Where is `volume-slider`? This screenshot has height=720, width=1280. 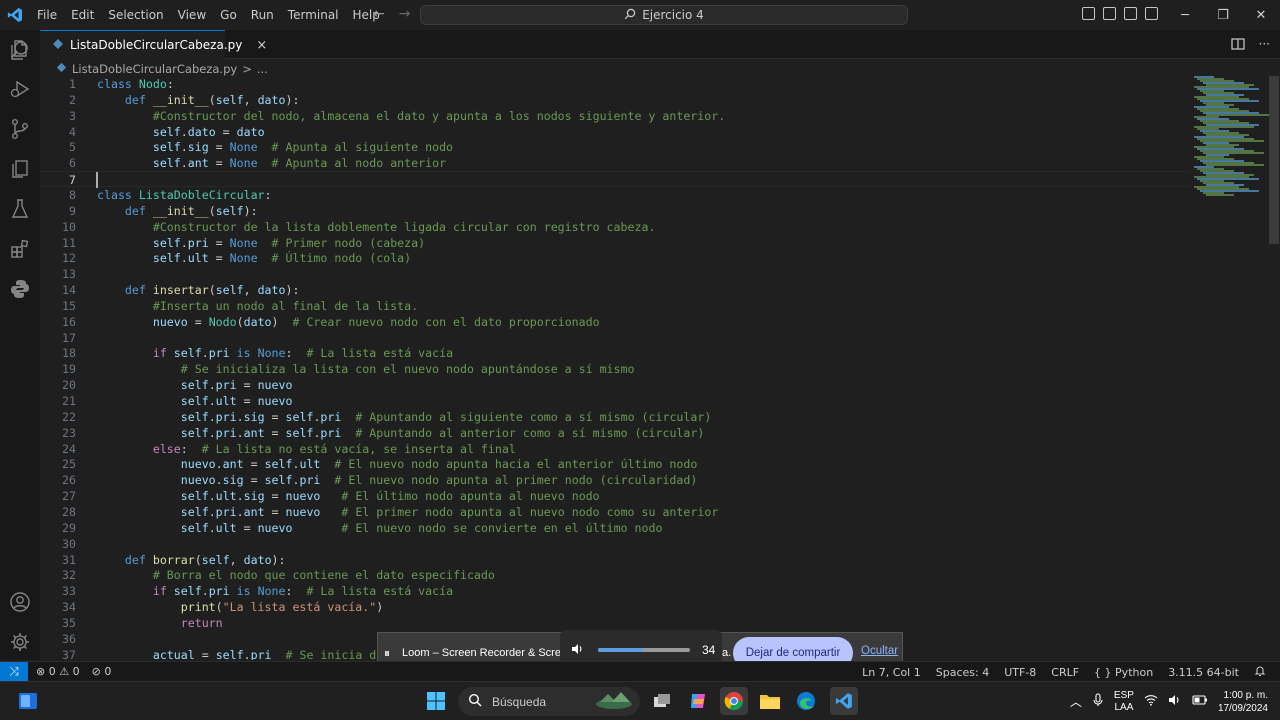 volume-slider is located at coordinates (644, 650).